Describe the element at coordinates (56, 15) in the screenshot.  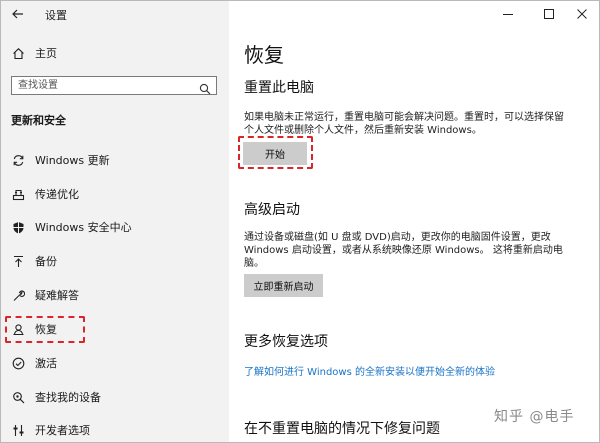
I see `window-title: 设置` at that location.